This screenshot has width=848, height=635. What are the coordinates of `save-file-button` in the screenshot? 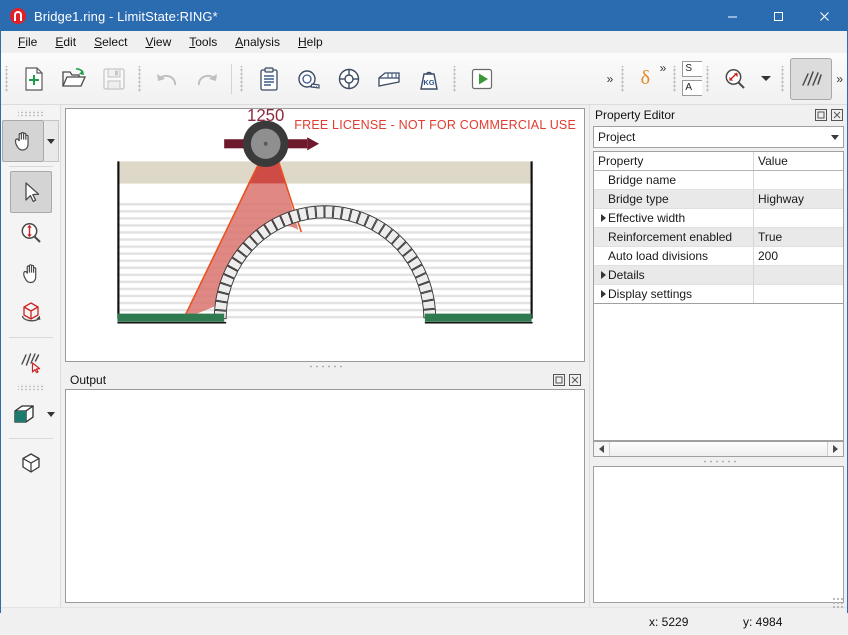 It's located at (114, 79).